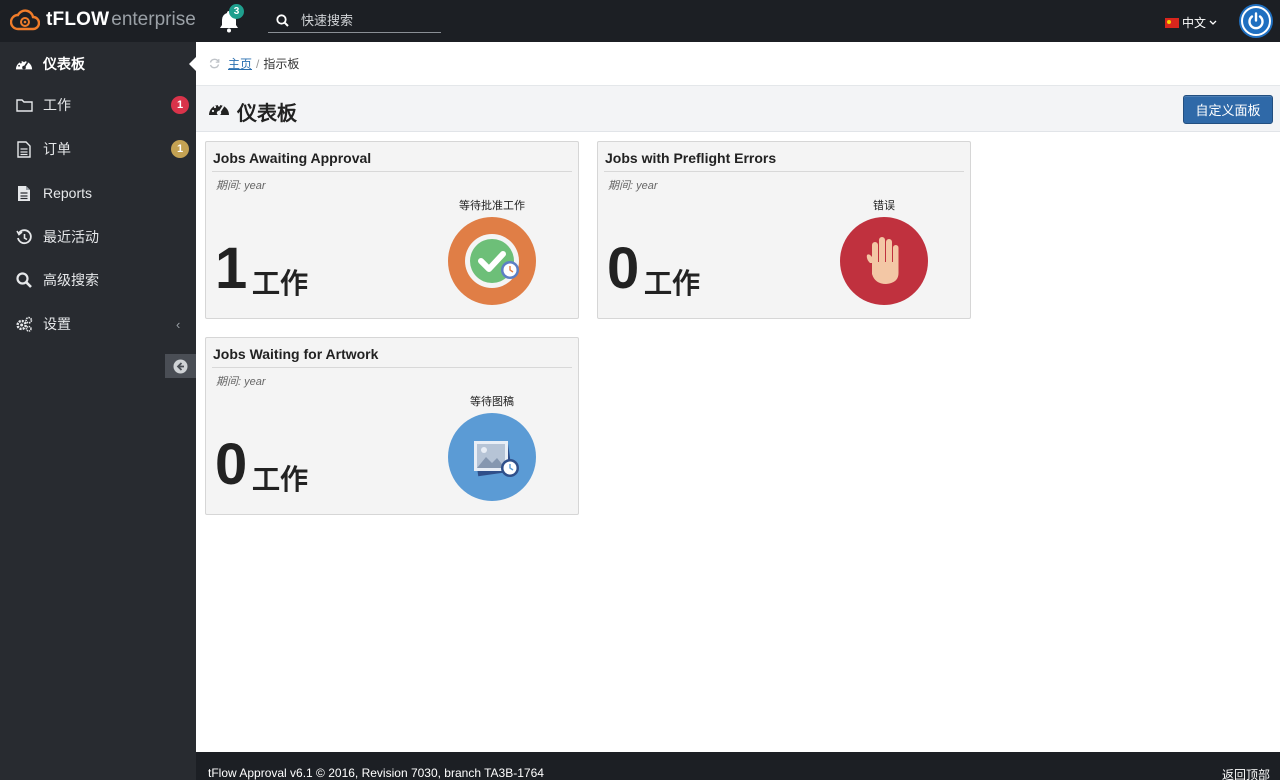  I want to click on breadcrumb-current: 指示板, so click(281, 64).